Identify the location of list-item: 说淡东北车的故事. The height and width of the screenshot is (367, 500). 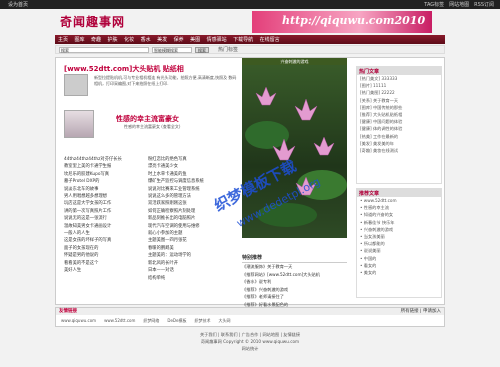
(104, 189).